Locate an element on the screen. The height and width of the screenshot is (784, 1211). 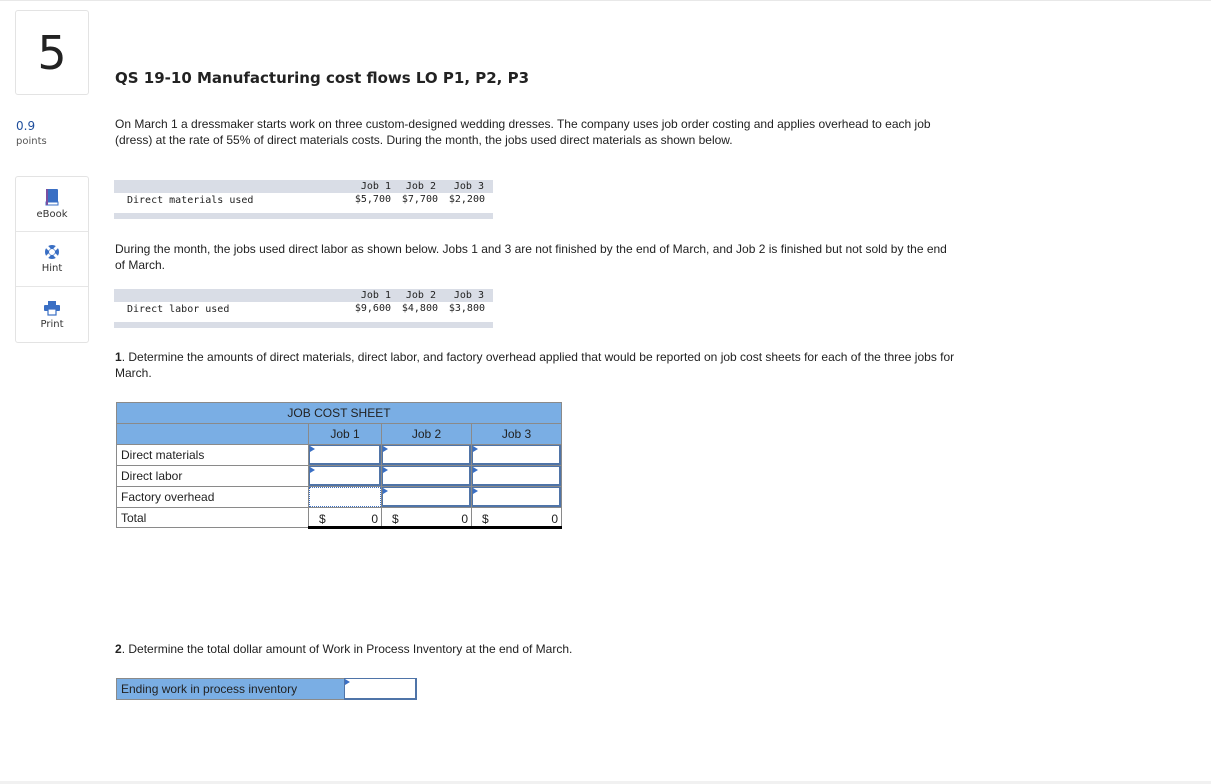
materials-label: Direct materials used is located at coordinates (190, 200).